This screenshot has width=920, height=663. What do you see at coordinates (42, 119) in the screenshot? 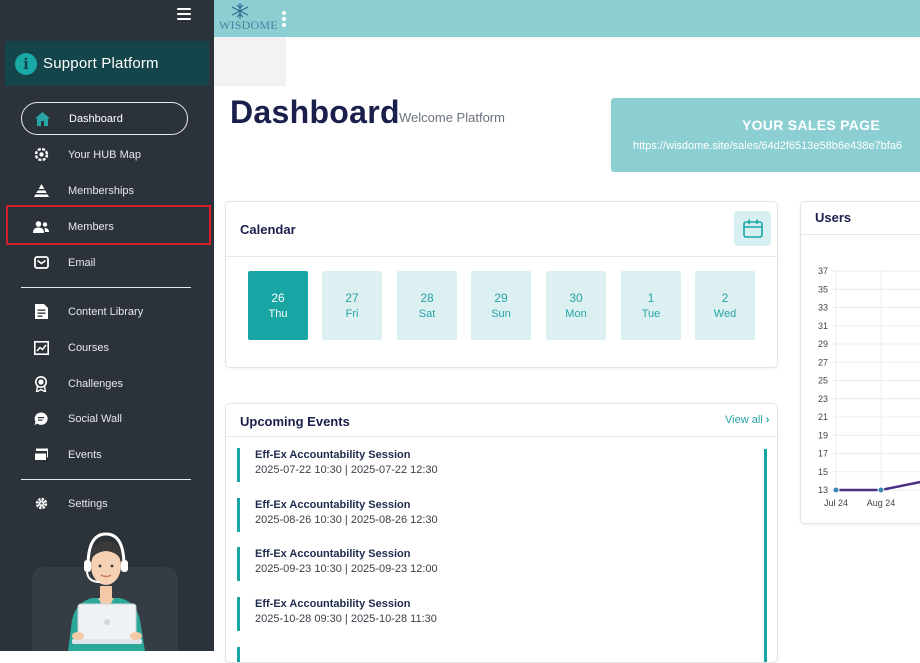
I see `home-icon` at bounding box center [42, 119].